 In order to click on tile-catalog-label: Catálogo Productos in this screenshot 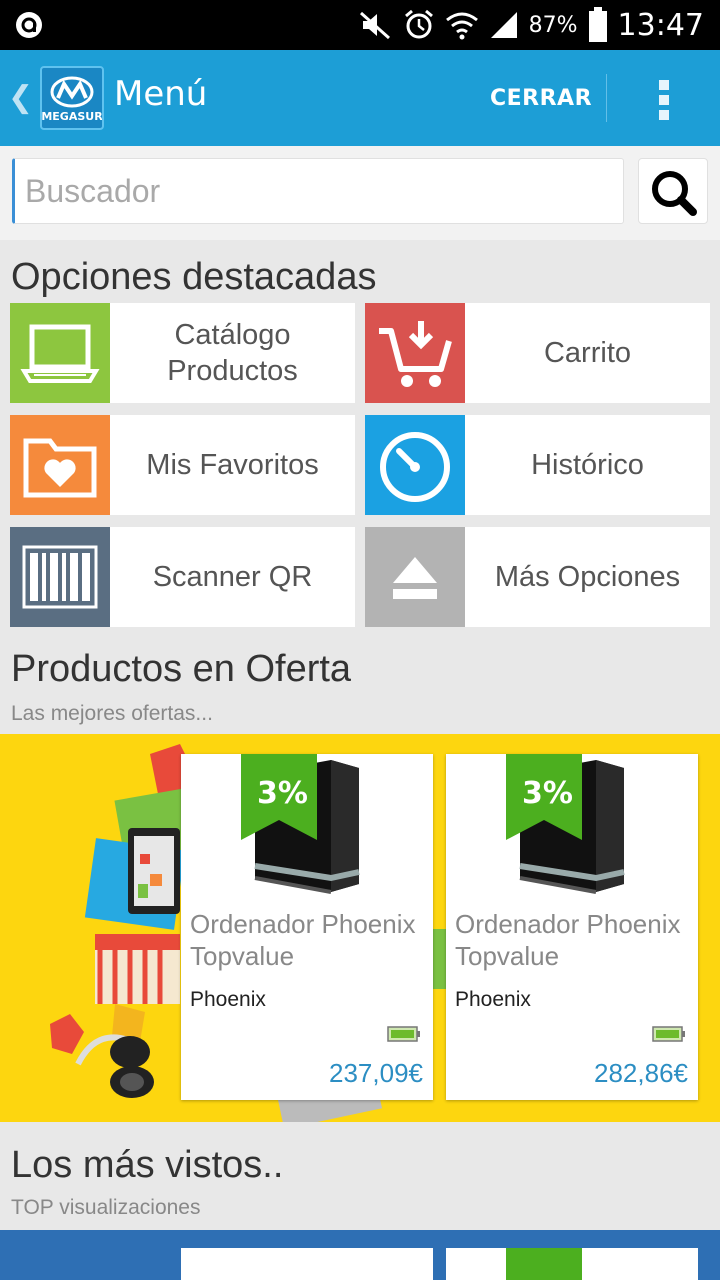, I will do `click(232, 353)`.